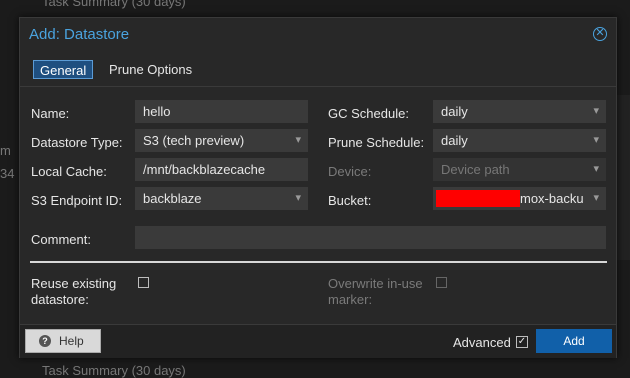 Image resolution: width=630 pixels, height=378 pixels. Describe the element at coordinates (482, 342) in the screenshot. I see `advanced-label: Advanced` at that location.